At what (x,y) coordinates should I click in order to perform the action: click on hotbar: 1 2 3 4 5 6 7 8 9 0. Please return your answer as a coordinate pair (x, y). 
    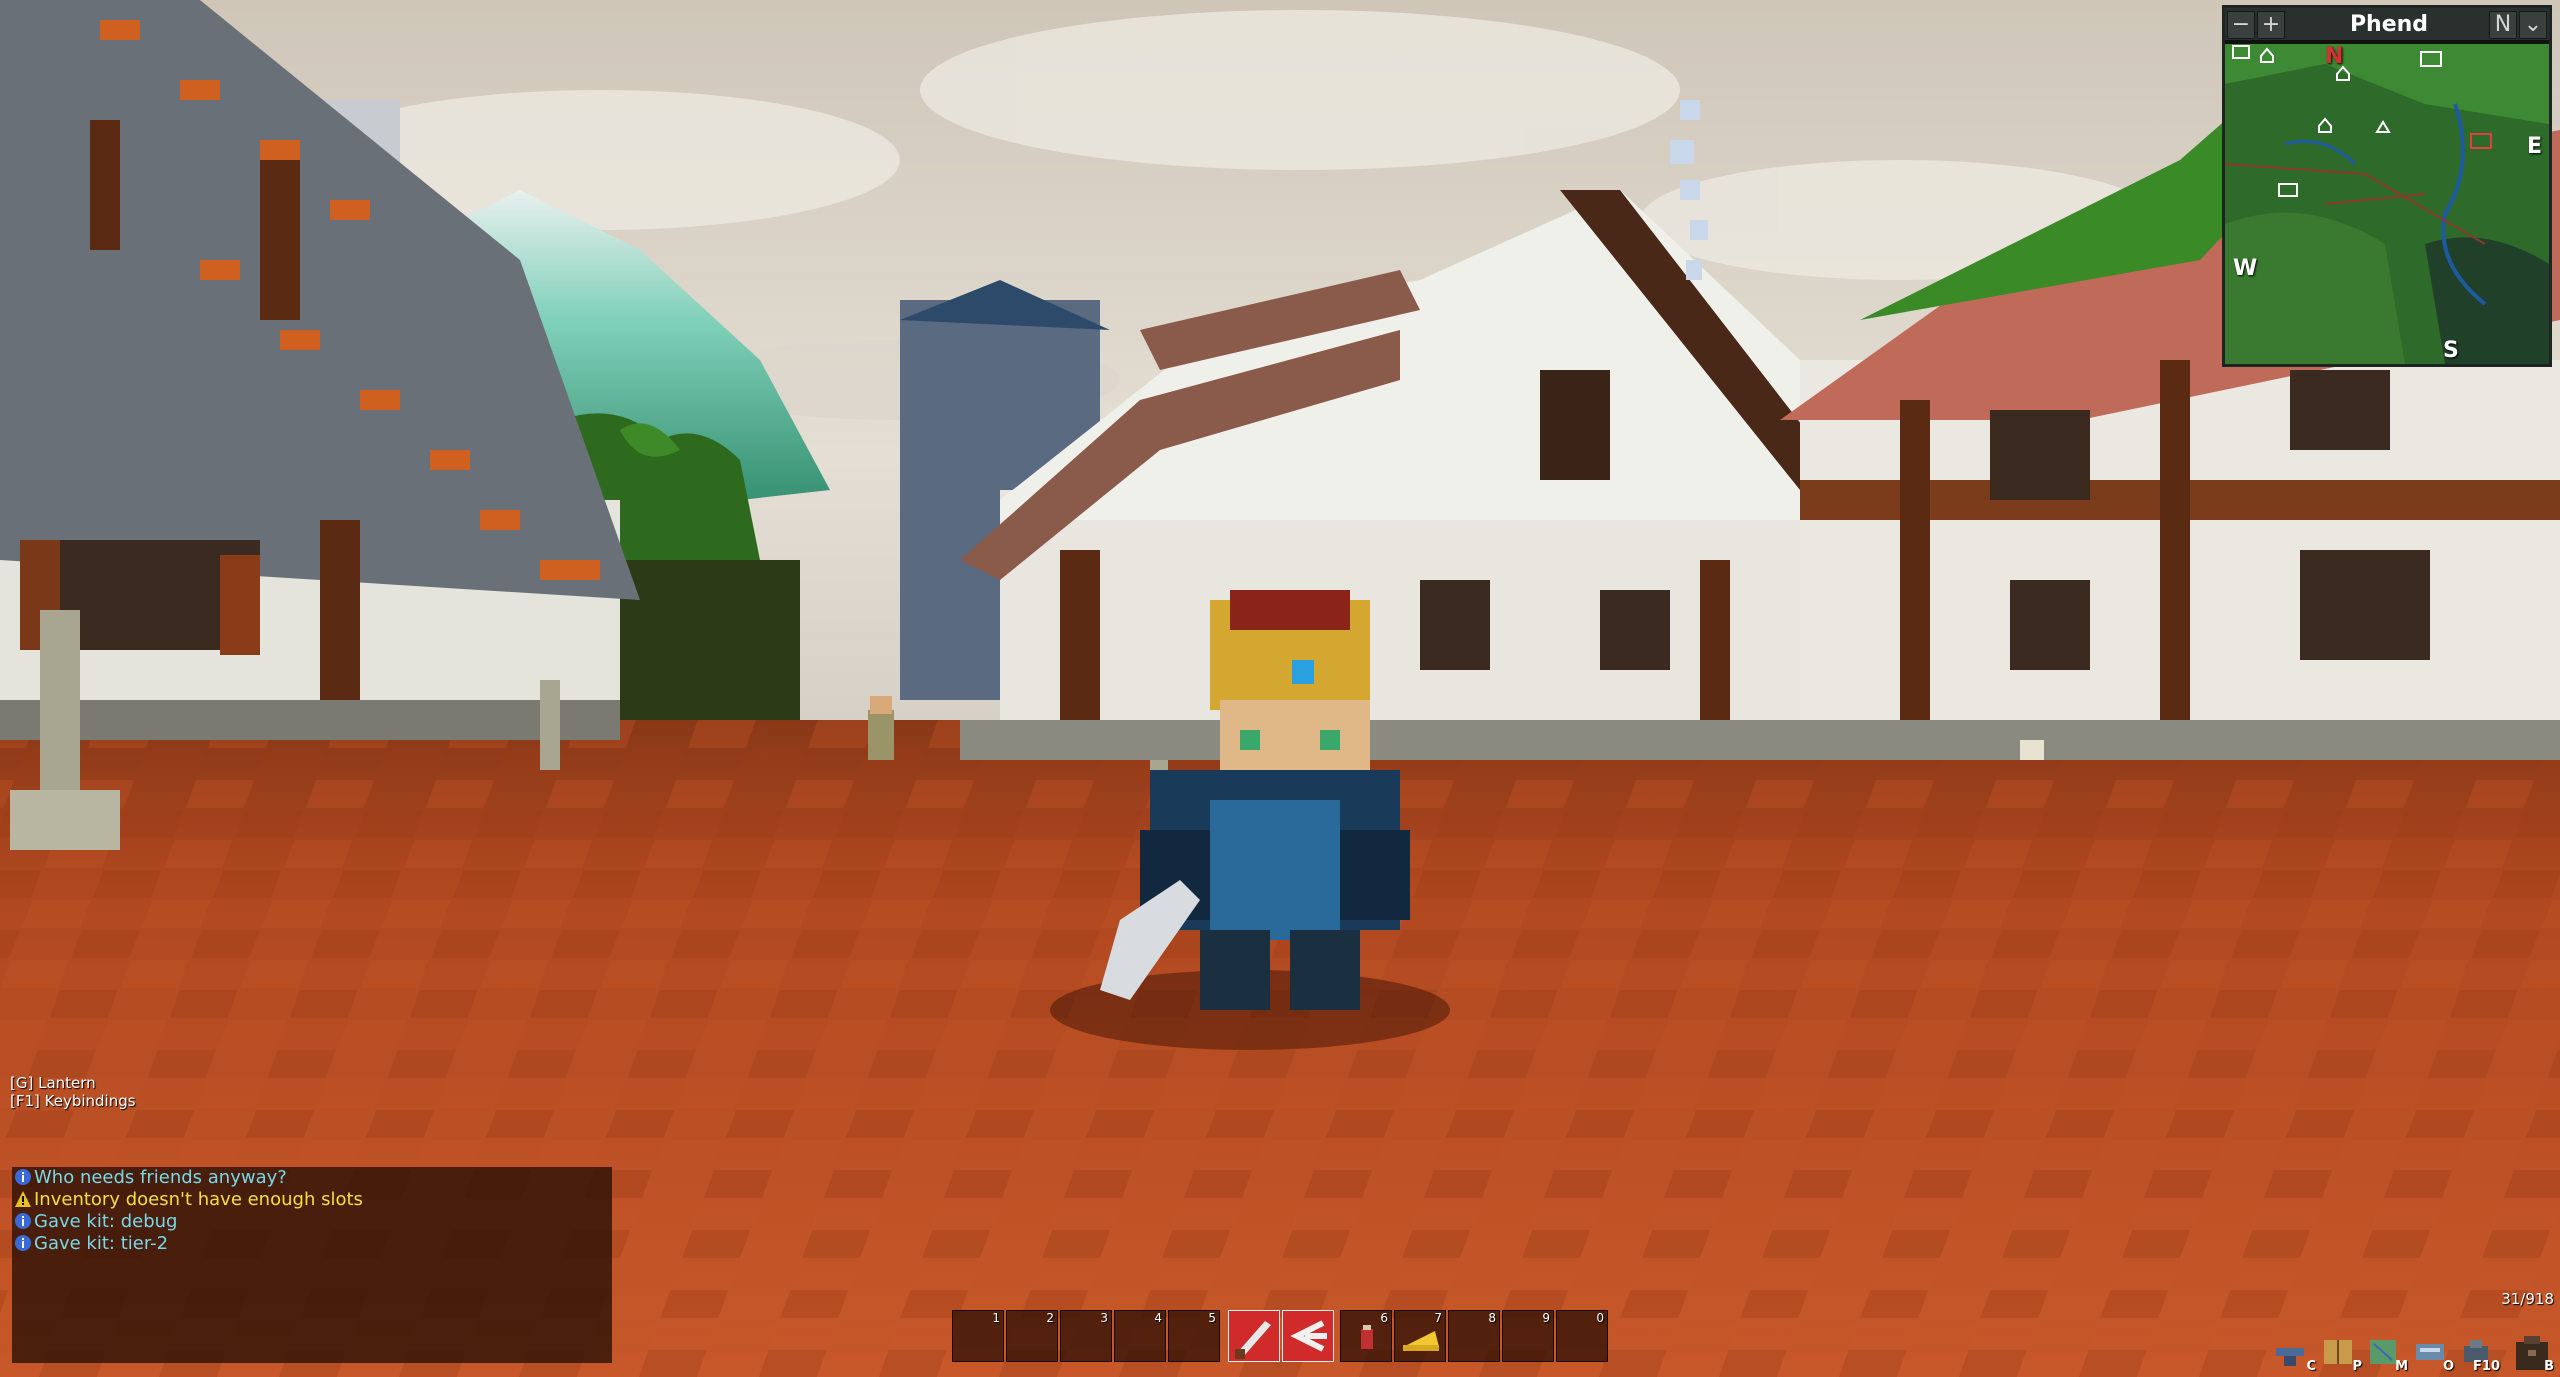
    Looking at the image, I should click on (1282, 1338).